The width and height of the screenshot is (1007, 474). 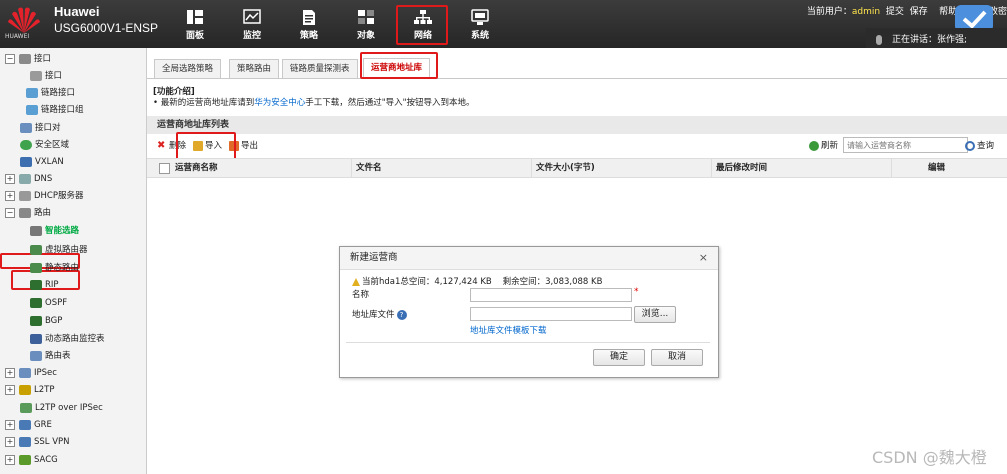 What do you see at coordinates (67, 339) in the screenshot?
I see `sidebar-item-dynamic-route-monitor: 动态路由监控表` at bounding box center [67, 339].